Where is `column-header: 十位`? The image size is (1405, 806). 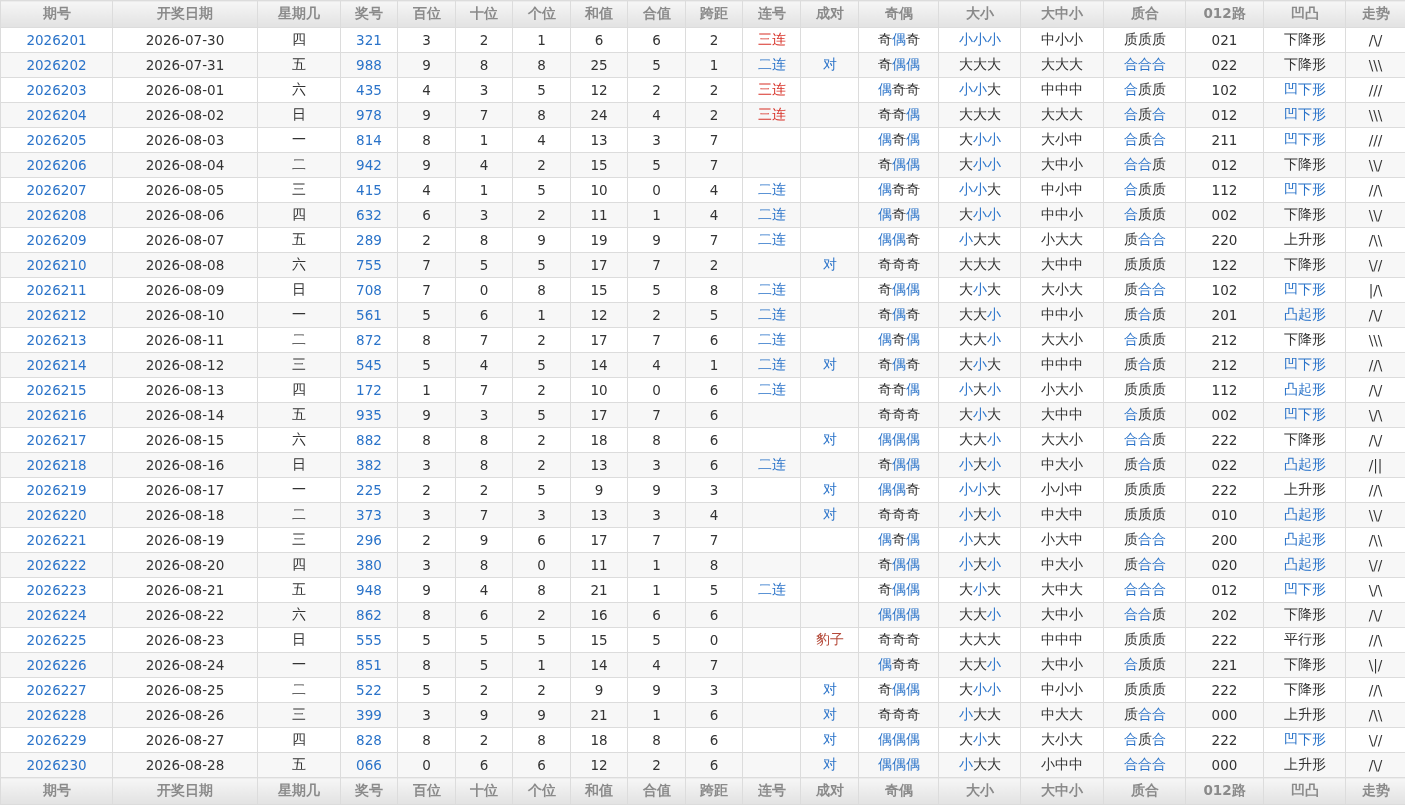
column-header: 十位 is located at coordinates (484, 14).